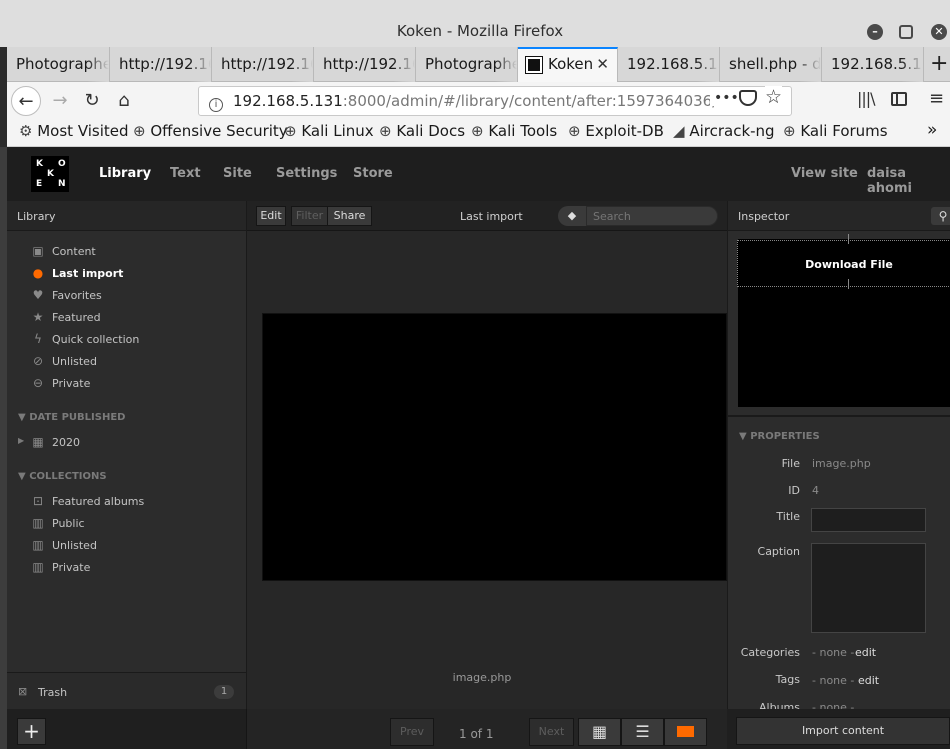 The image size is (950, 749). I want to click on back-icon: ←, so click(26, 101).